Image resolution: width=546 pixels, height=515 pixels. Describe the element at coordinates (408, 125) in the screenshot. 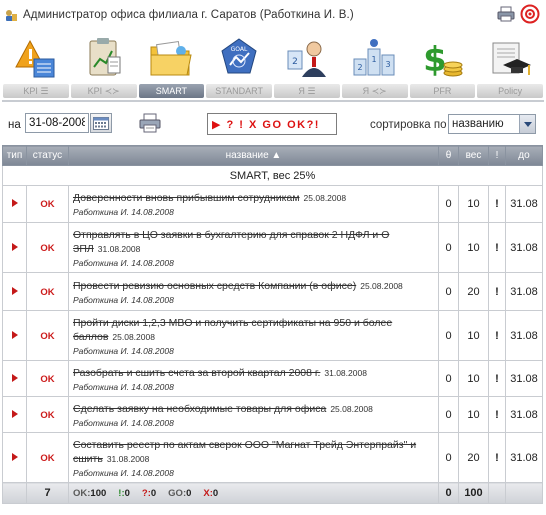

I see `sort-label: сортировка по` at that location.